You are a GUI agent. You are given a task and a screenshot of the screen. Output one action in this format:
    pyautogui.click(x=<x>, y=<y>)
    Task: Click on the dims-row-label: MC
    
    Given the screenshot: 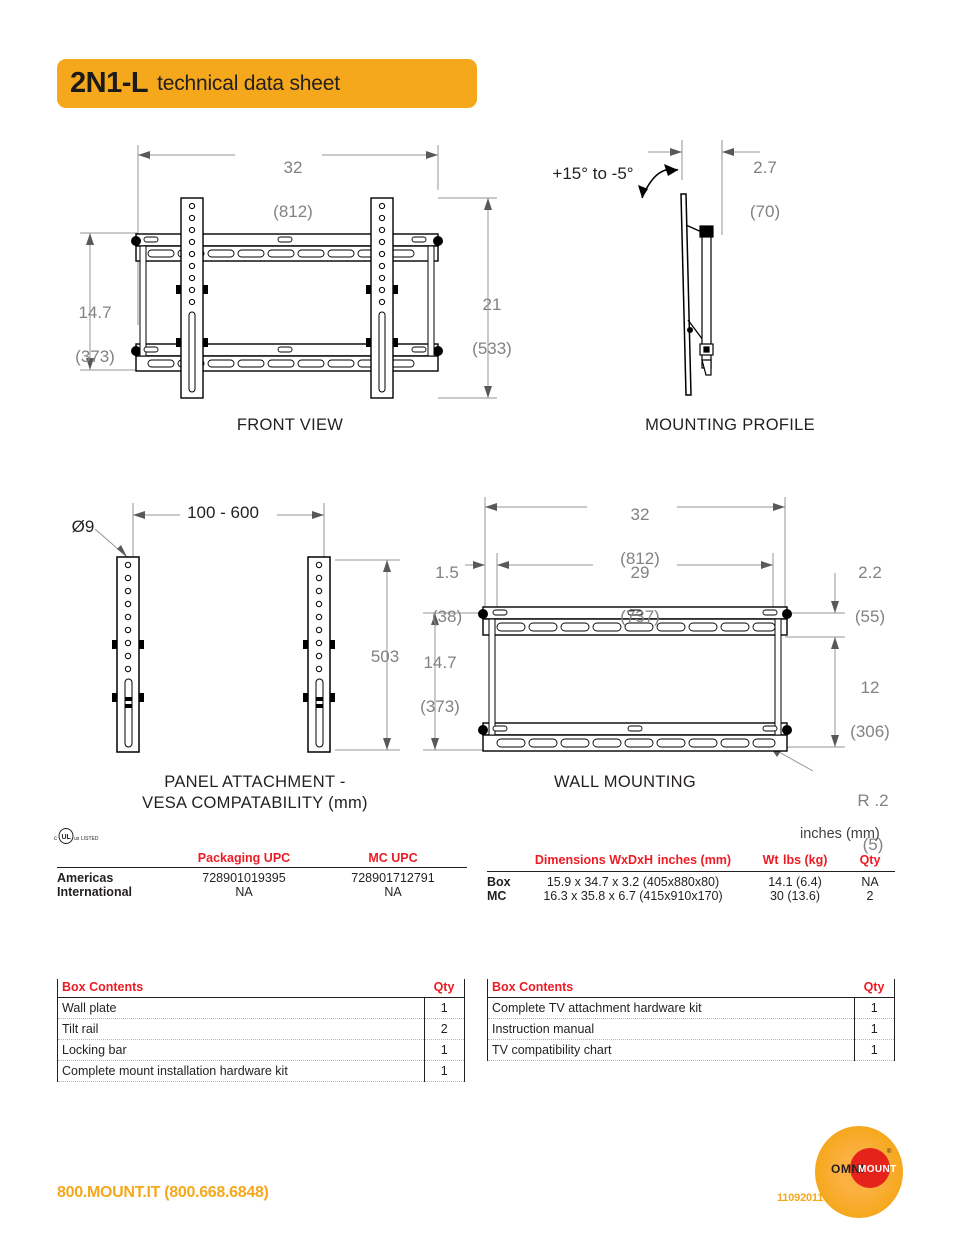 What is the action you would take?
    pyautogui.click(x=497, y=896)
    